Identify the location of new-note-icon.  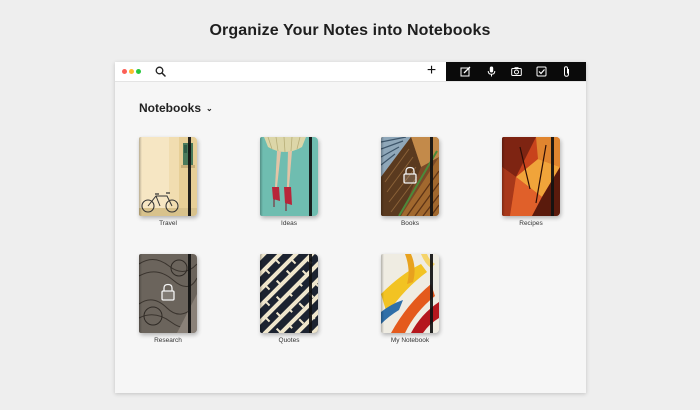
(465, 71).